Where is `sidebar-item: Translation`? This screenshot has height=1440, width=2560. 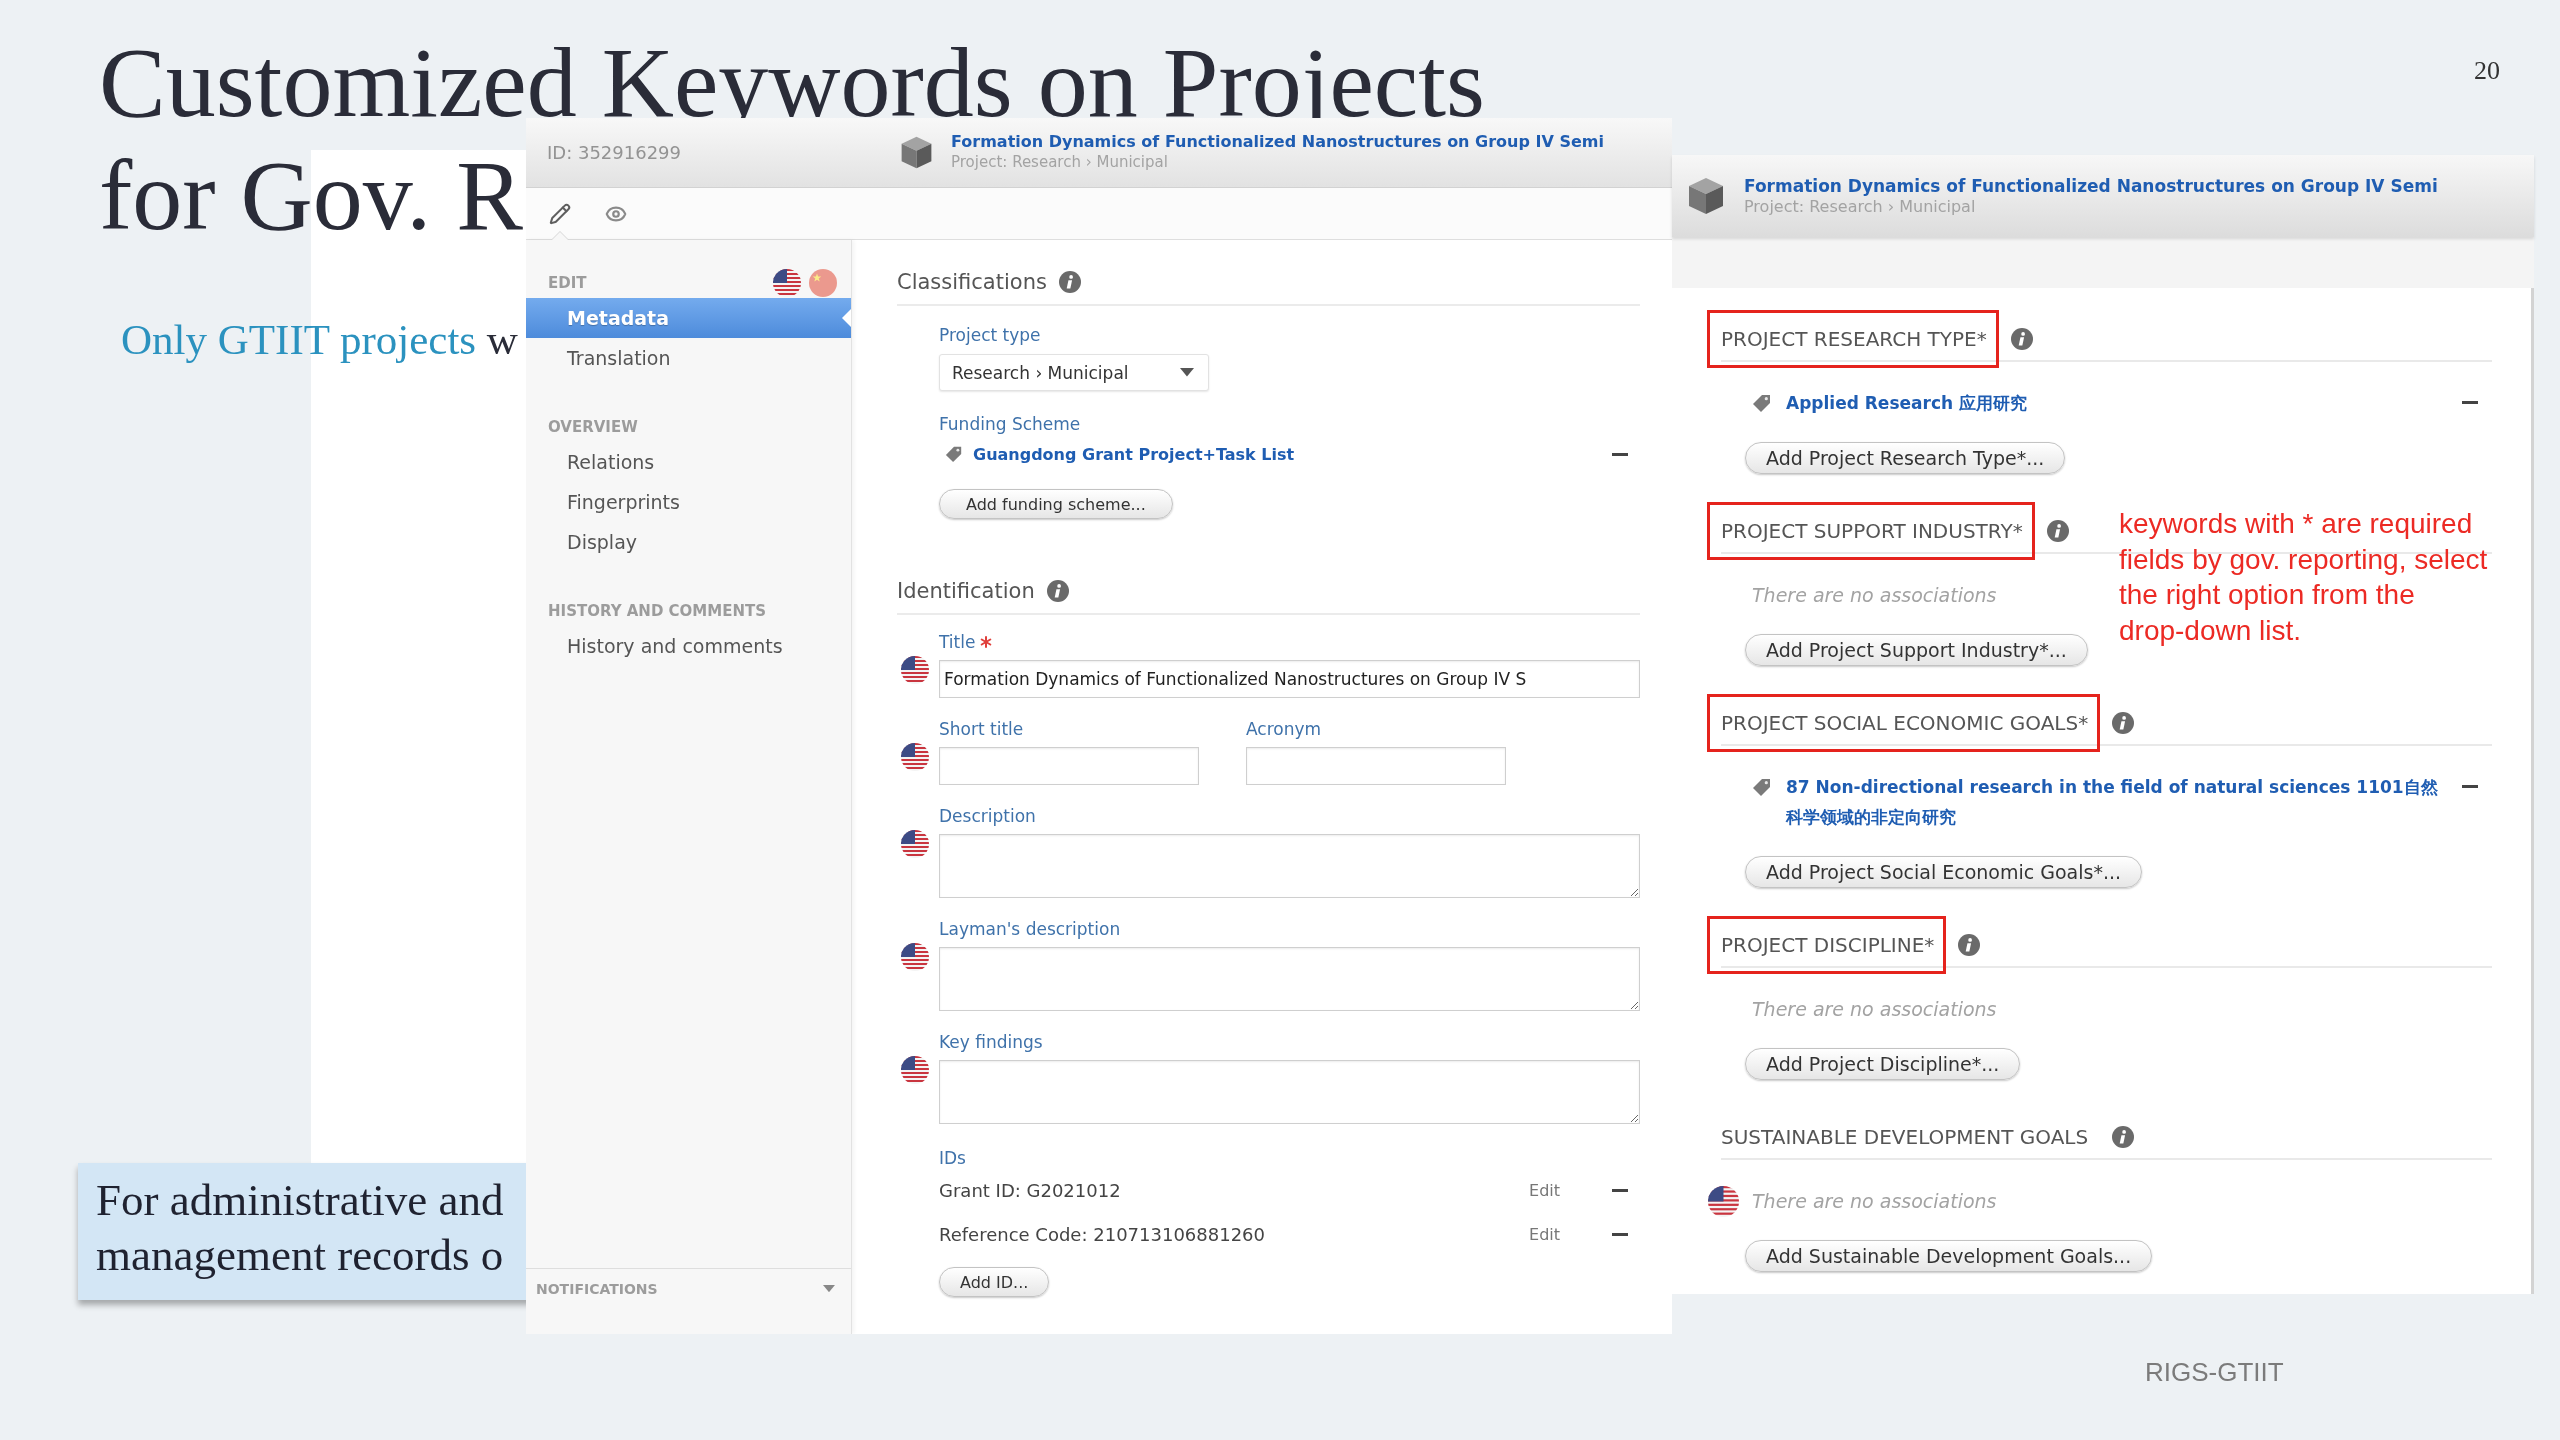
sidebar-item: Translation is located at coordinates (688, 358).